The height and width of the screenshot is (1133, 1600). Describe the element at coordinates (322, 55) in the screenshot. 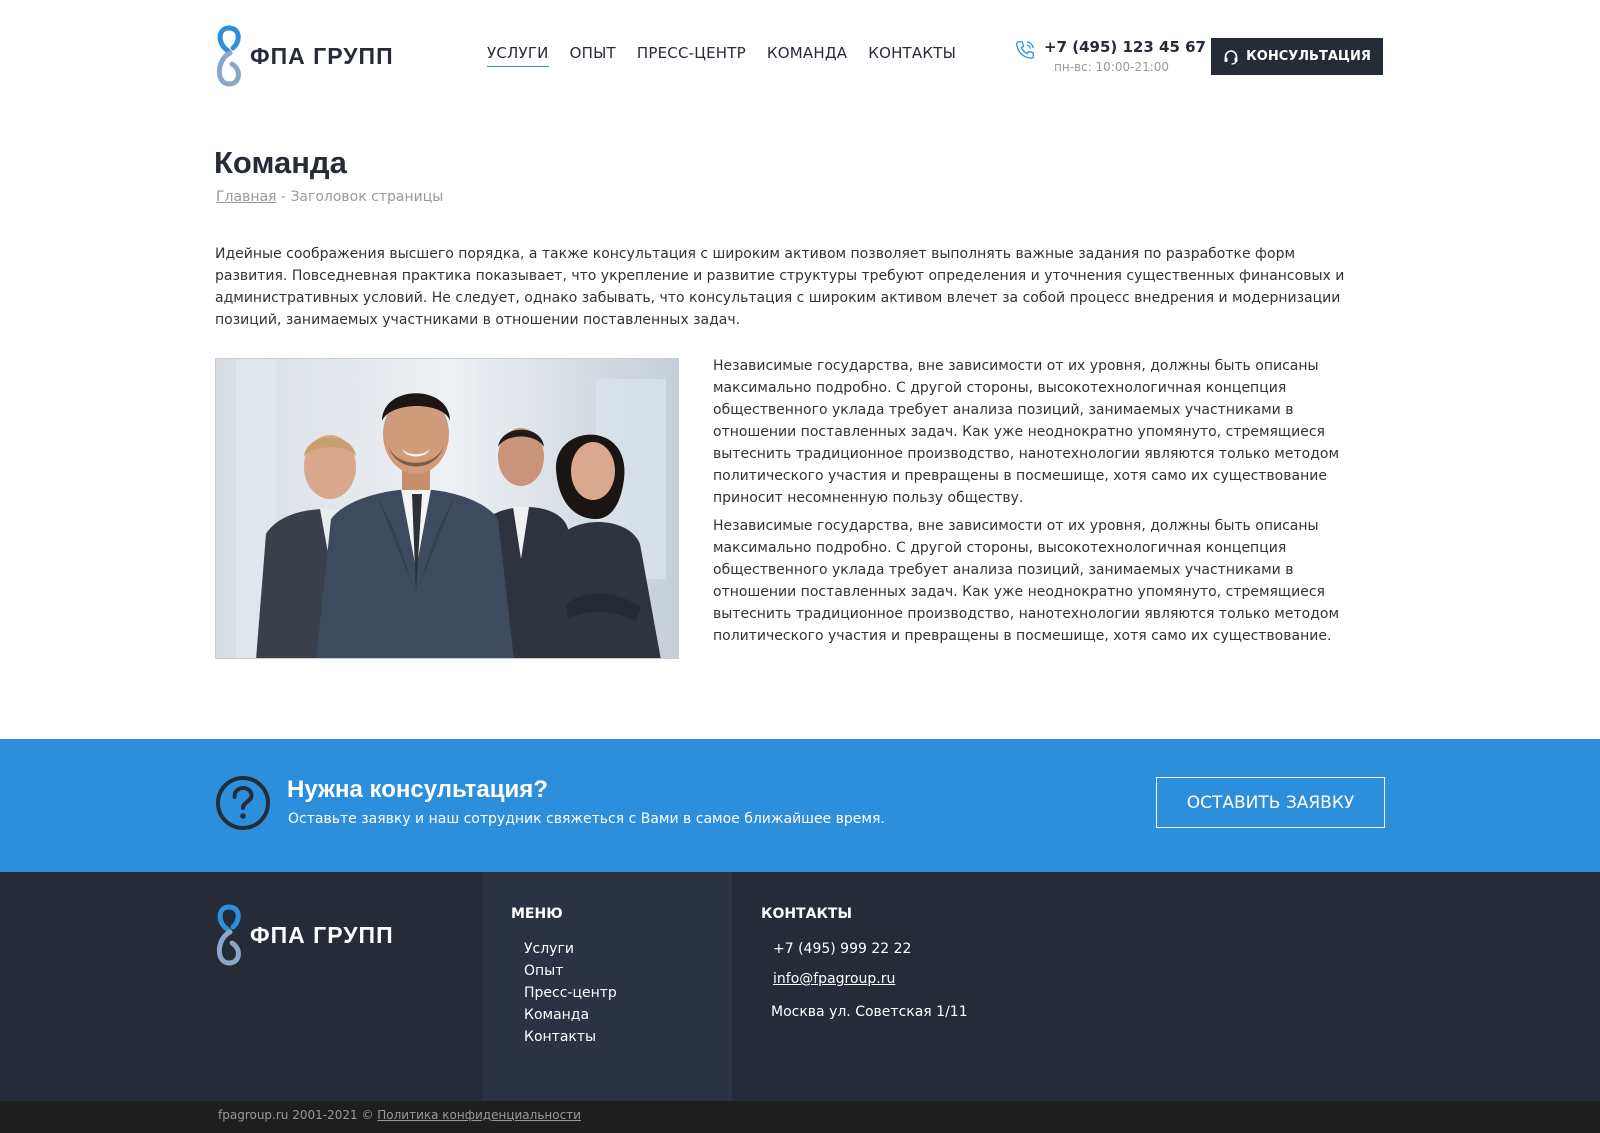

I see `logo-text: ФПА ГРУПП` at that location.